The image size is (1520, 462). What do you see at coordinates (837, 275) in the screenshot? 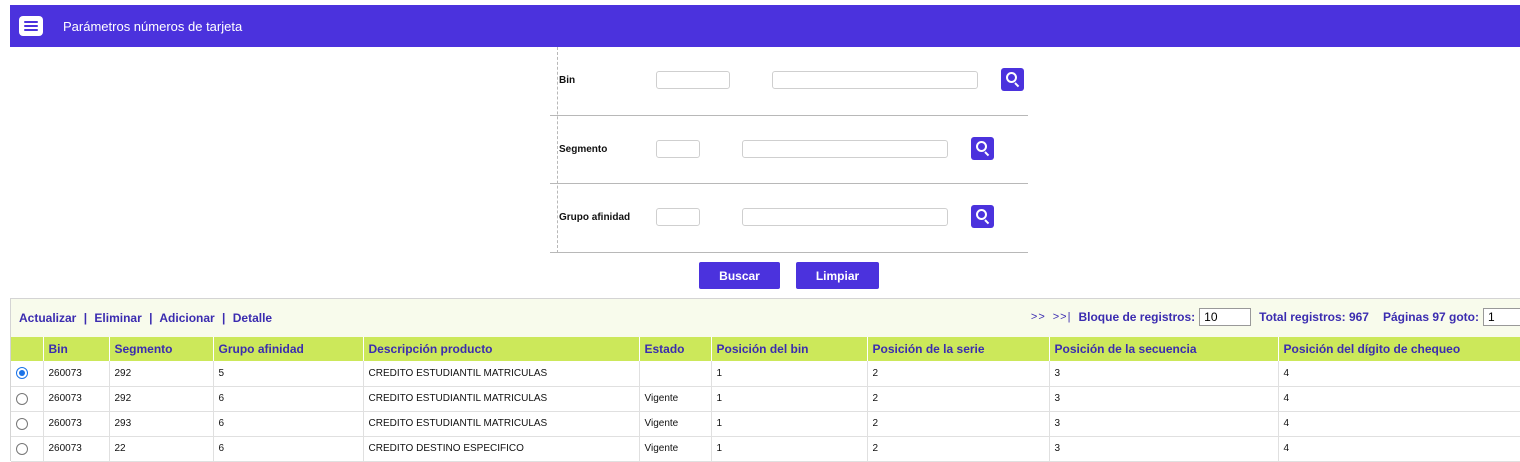
I see `limpiar-button: Limpiar` at bounding box center [837, 275].